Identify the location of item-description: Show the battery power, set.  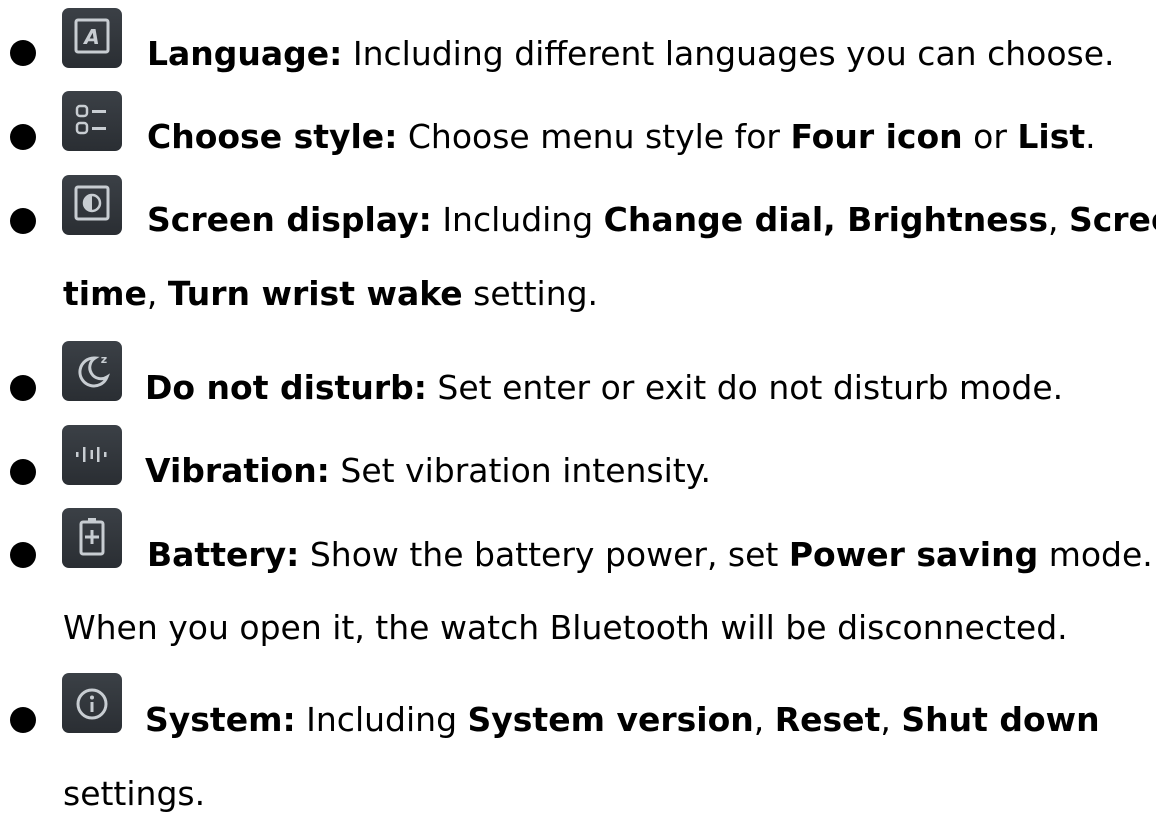
(544, 554).